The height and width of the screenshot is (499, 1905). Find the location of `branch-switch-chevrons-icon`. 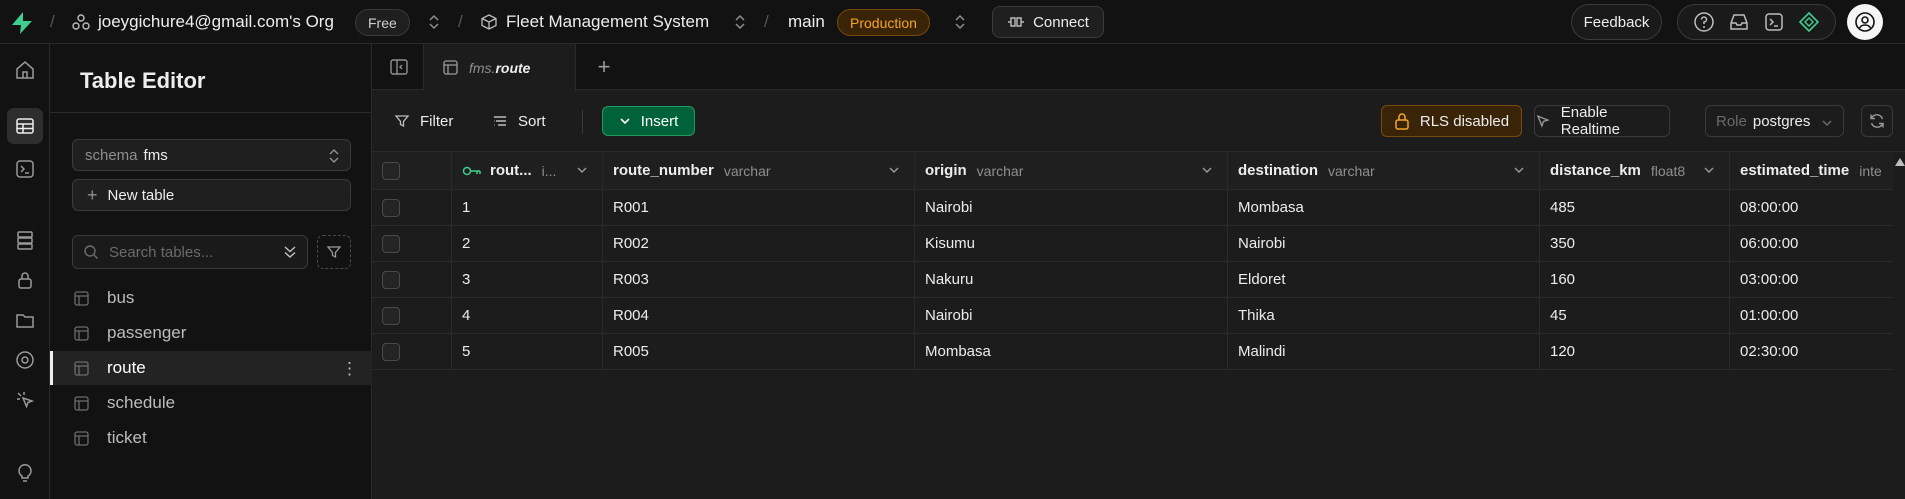

branch-switch-chevrons-icon is located at coordinates (960, 22).